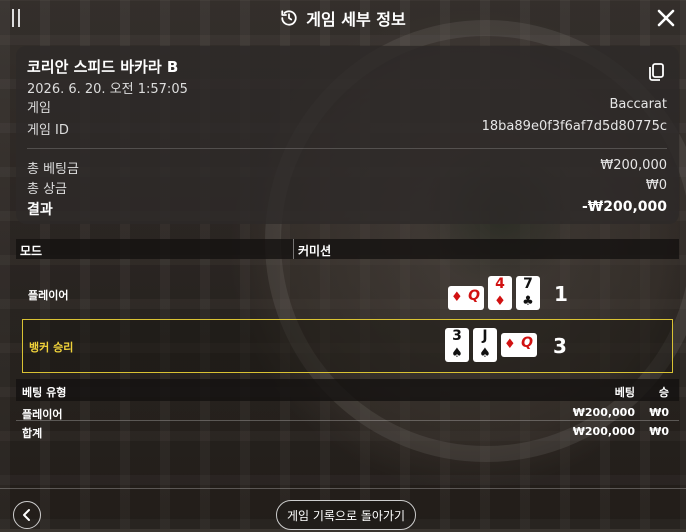 This screenshot has height=532, width=686. I want to click on page-title: 게임 세부 정보, so click(356, 19).